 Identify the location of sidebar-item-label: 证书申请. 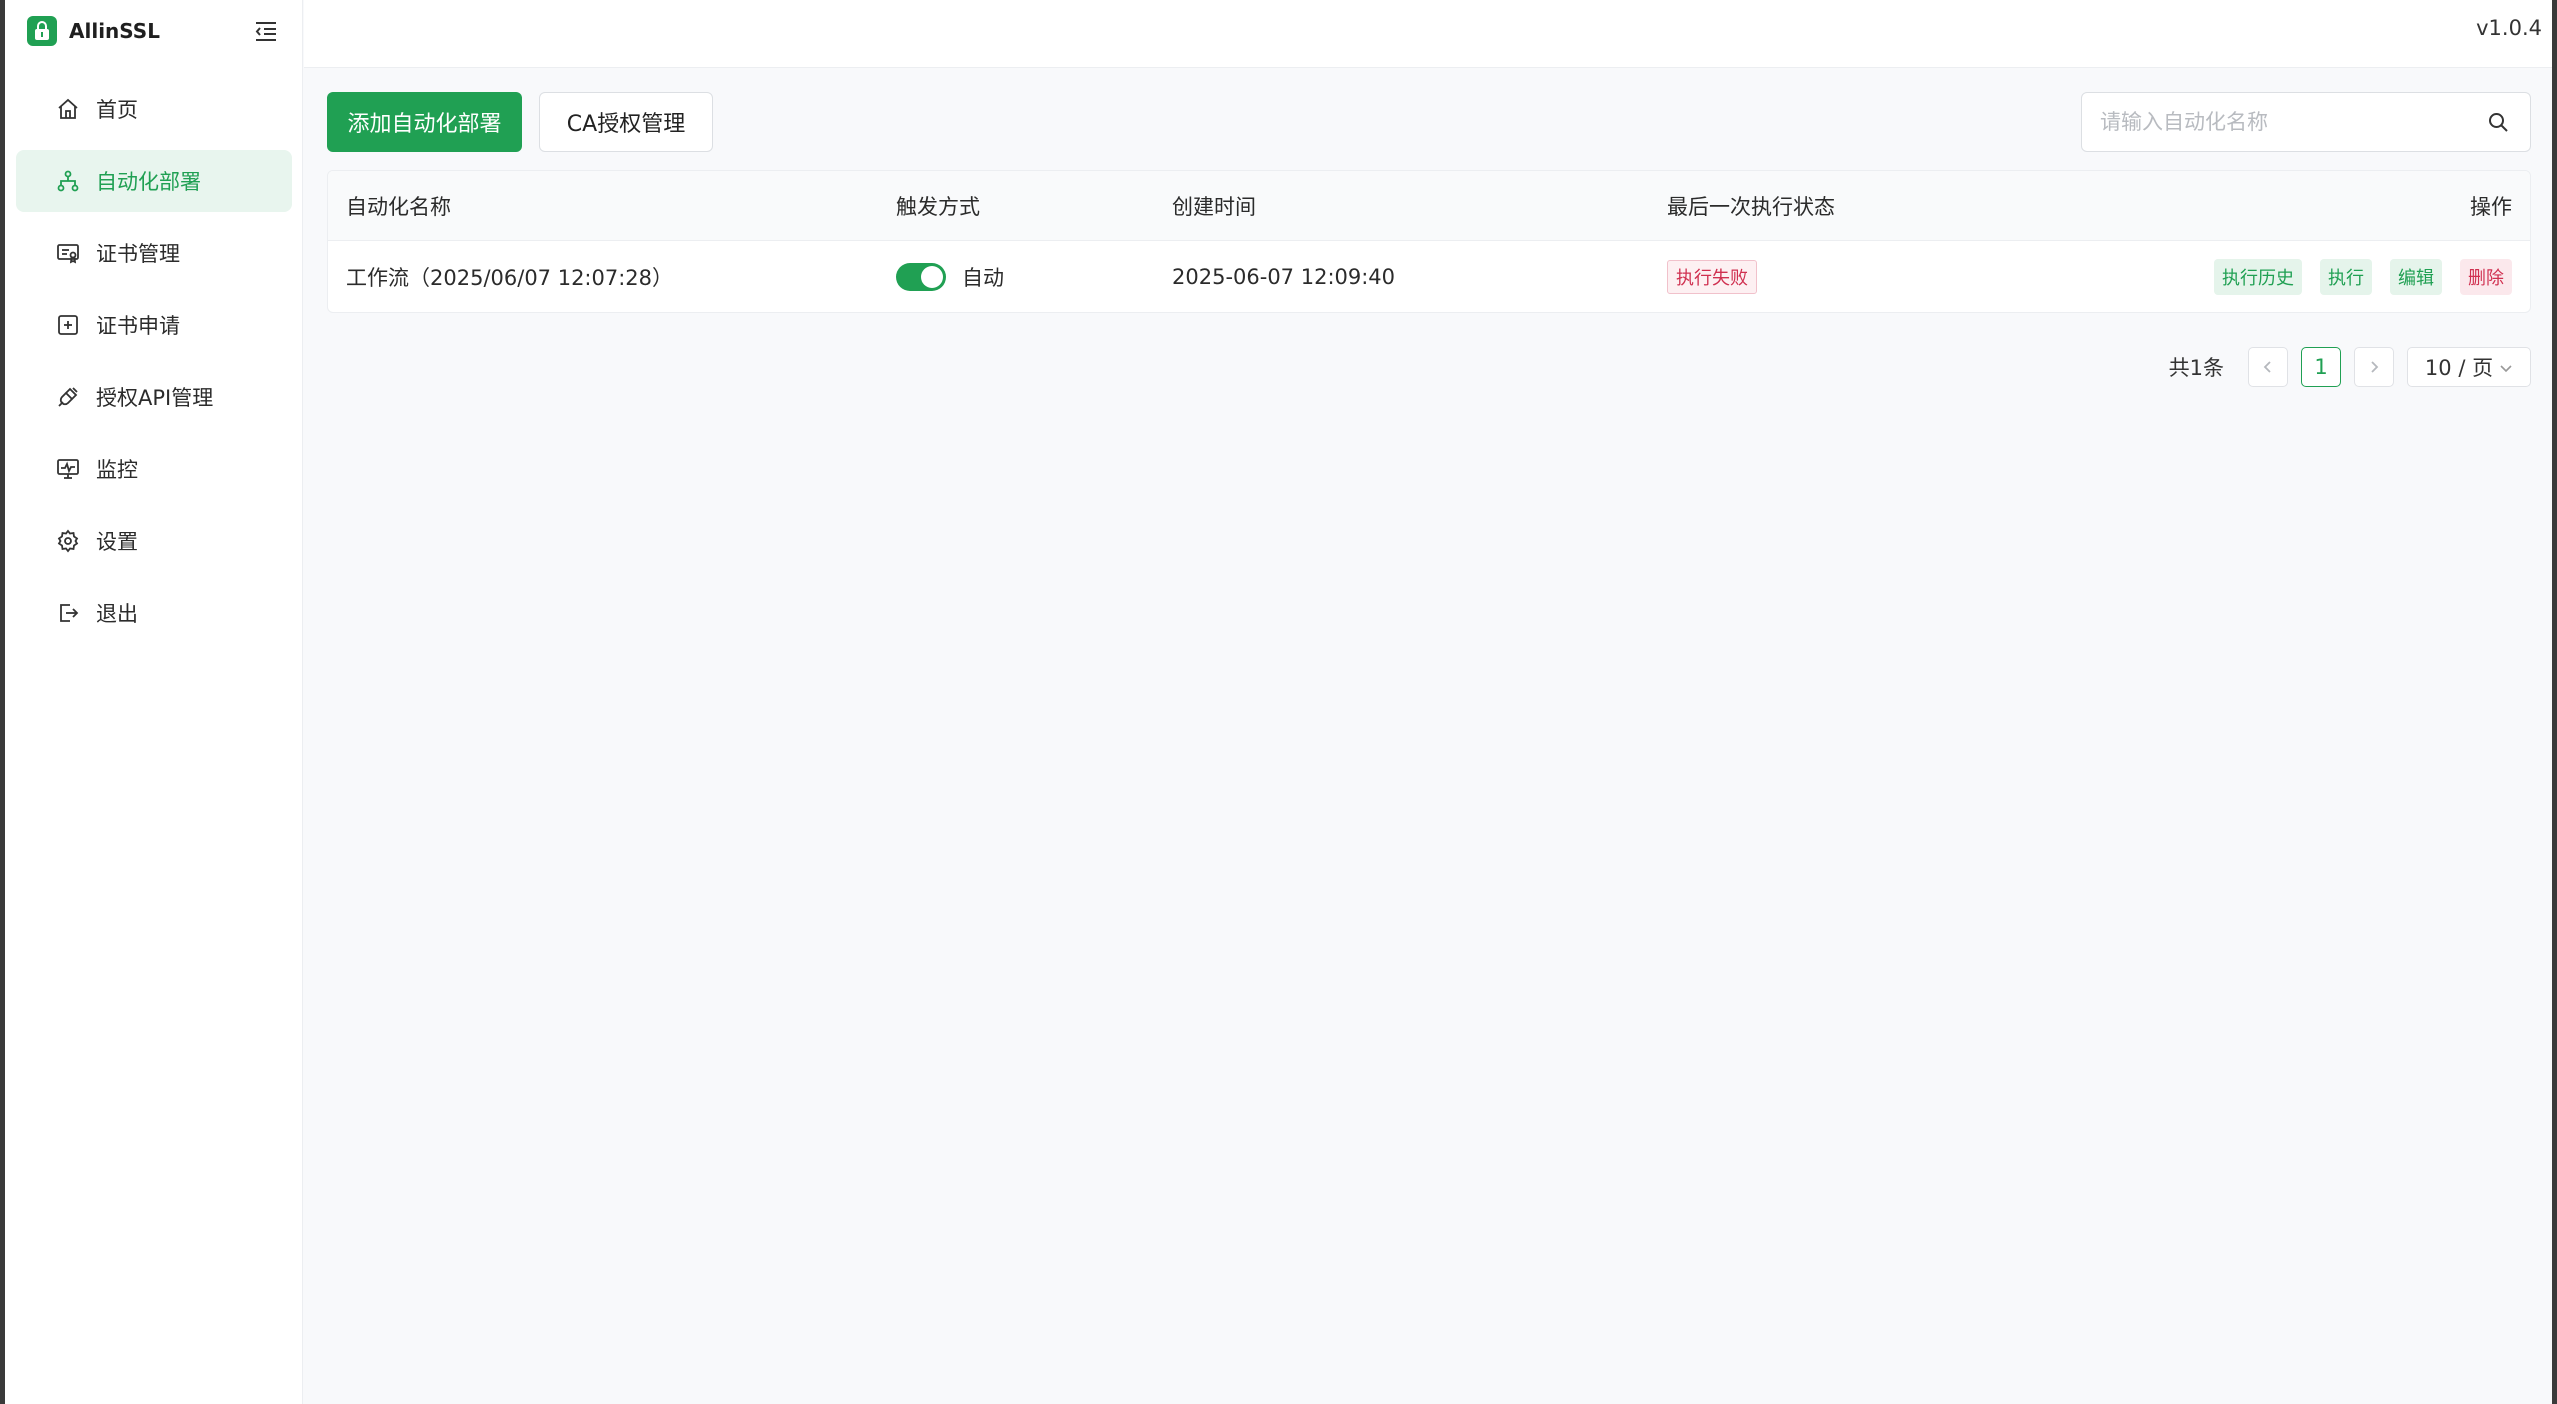
(138, 326).